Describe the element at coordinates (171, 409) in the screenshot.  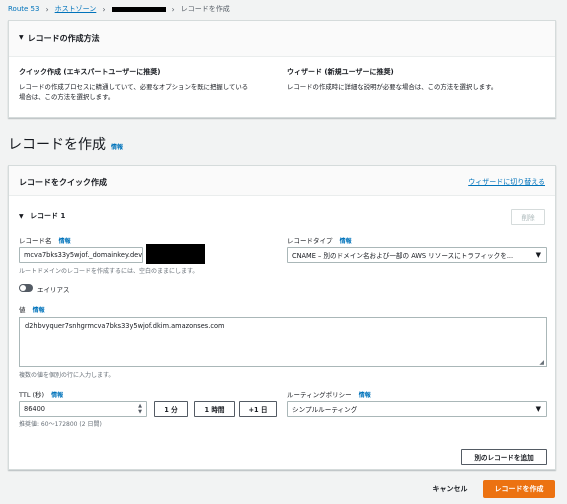
I see `ttl-1min-button: 1 分` at that location.